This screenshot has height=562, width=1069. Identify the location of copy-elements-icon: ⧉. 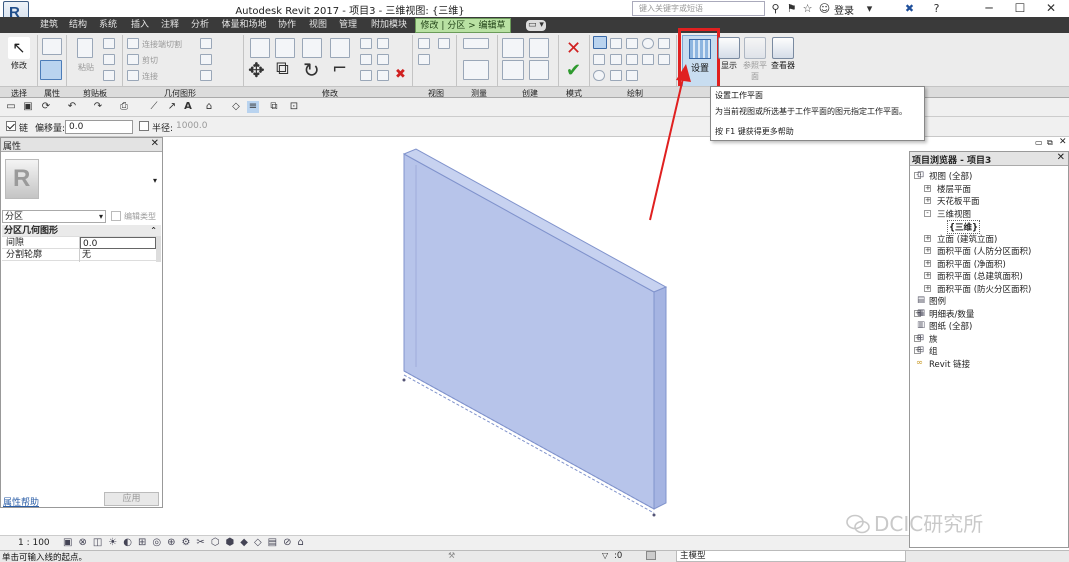
(282, 68).